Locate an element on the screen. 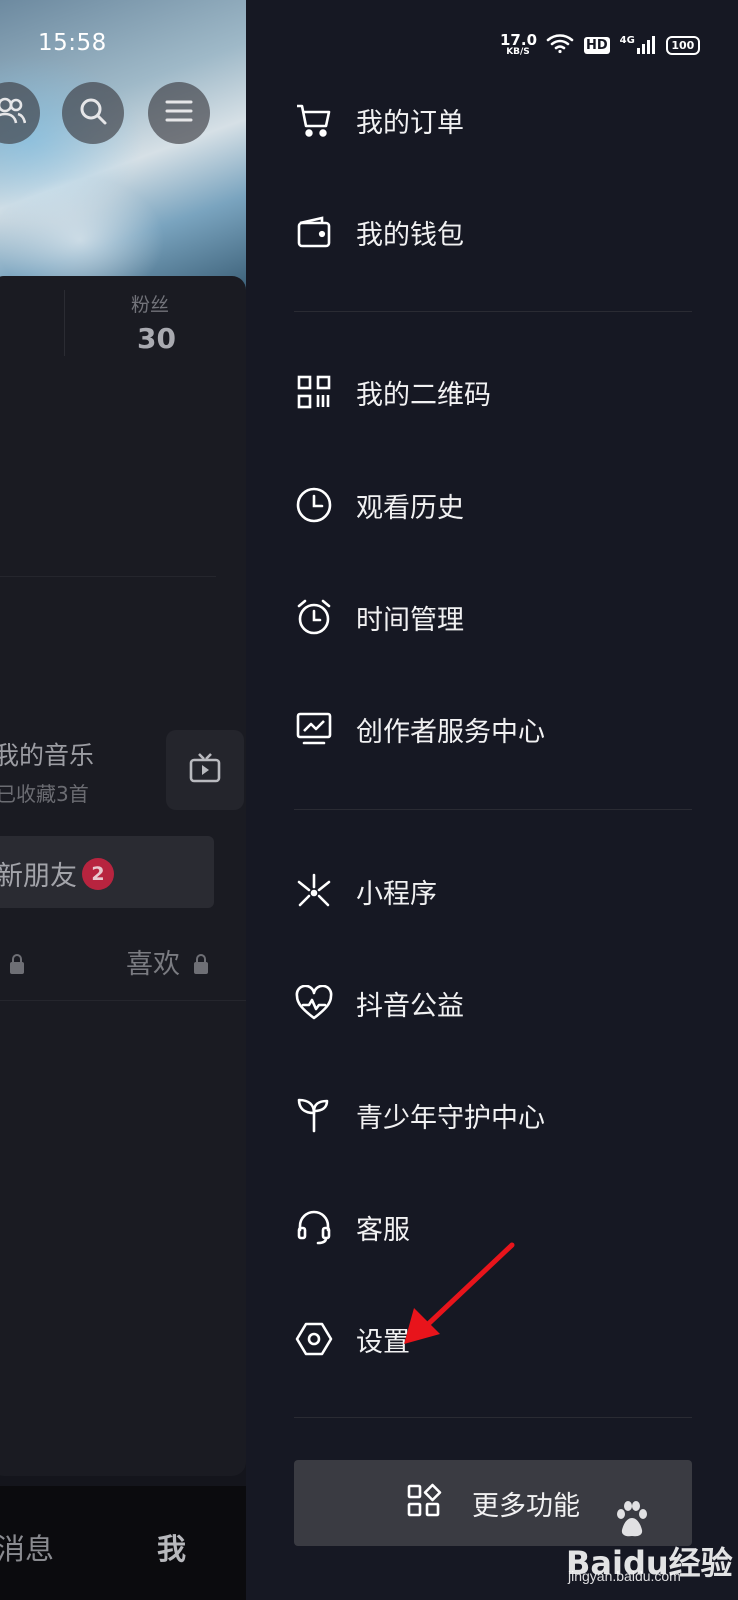 This screenshot has height=1600, width=738. menu-button is located at coordinates (179, 113).